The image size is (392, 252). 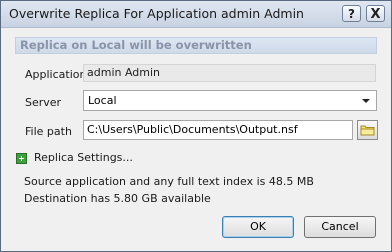 I want to click on cancel-button: Cancel, so click(x=340, y=227).